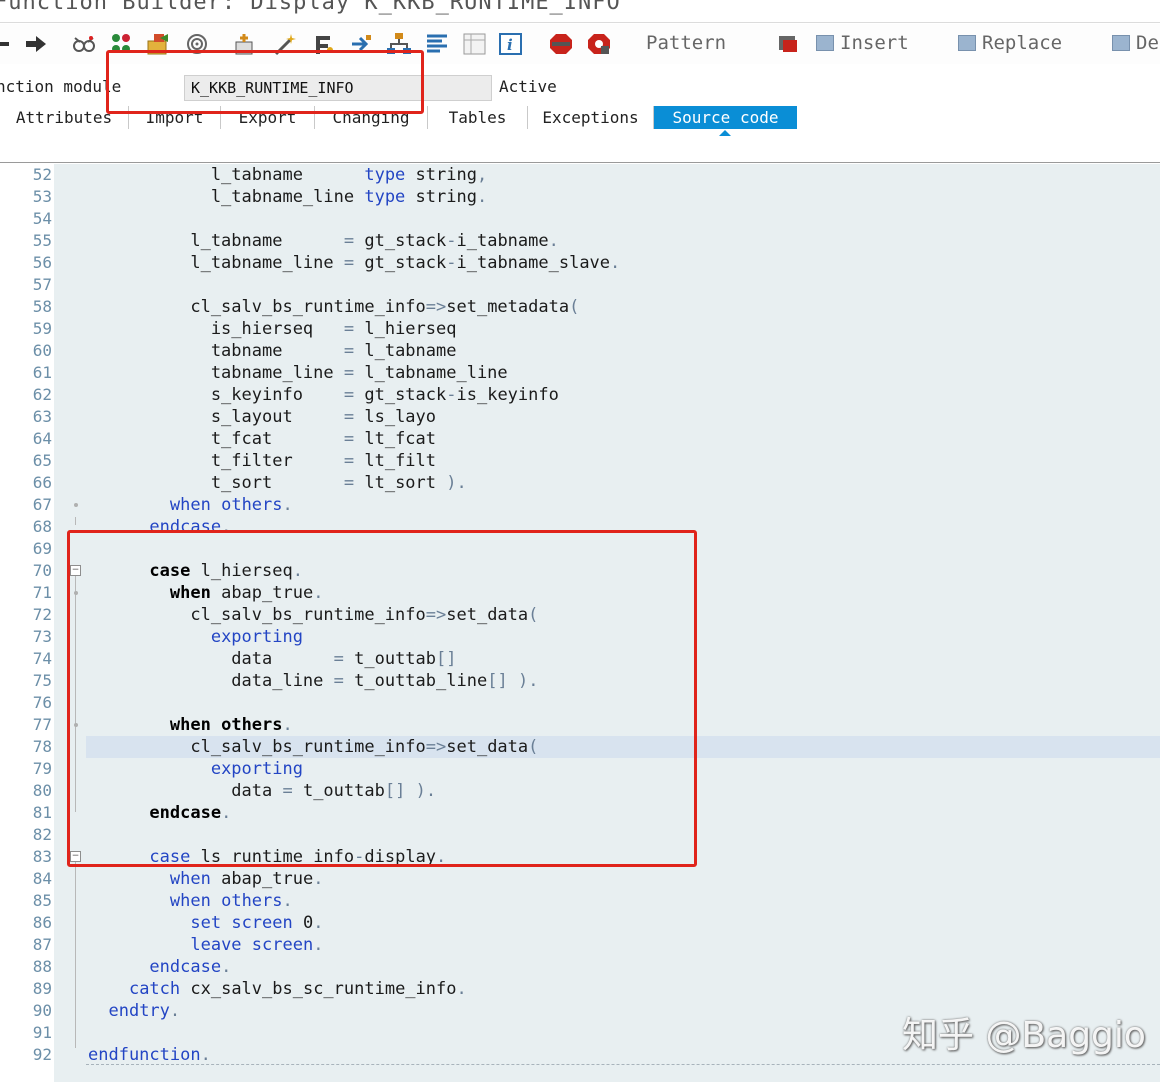 This screenshot has width=1160, height=1082. Describe the element at coordinates (1121, 43) in the screenshot. I see `delete-icon` at that location.